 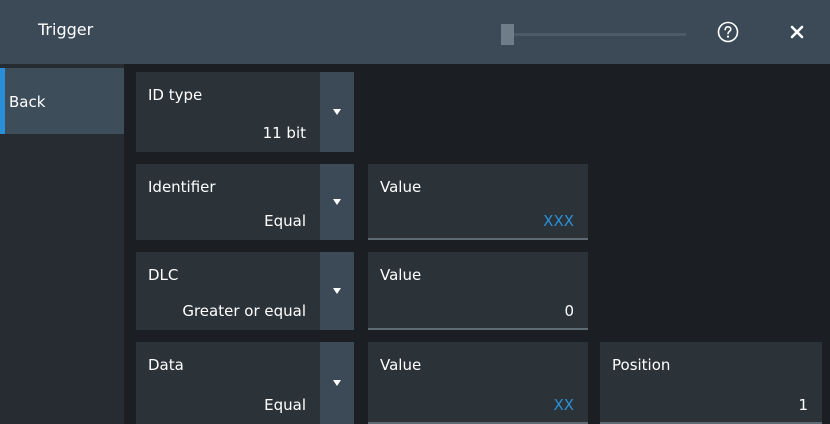 What do you see at coordinates (228, 202) in the screenshot?
I see `identifier-selector: Identifier Equal` at bounding box center [228, 202].